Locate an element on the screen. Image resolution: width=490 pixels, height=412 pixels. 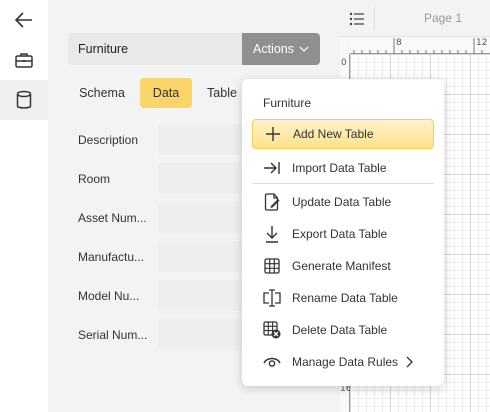
list-icon is located at coordinates (356, 18).